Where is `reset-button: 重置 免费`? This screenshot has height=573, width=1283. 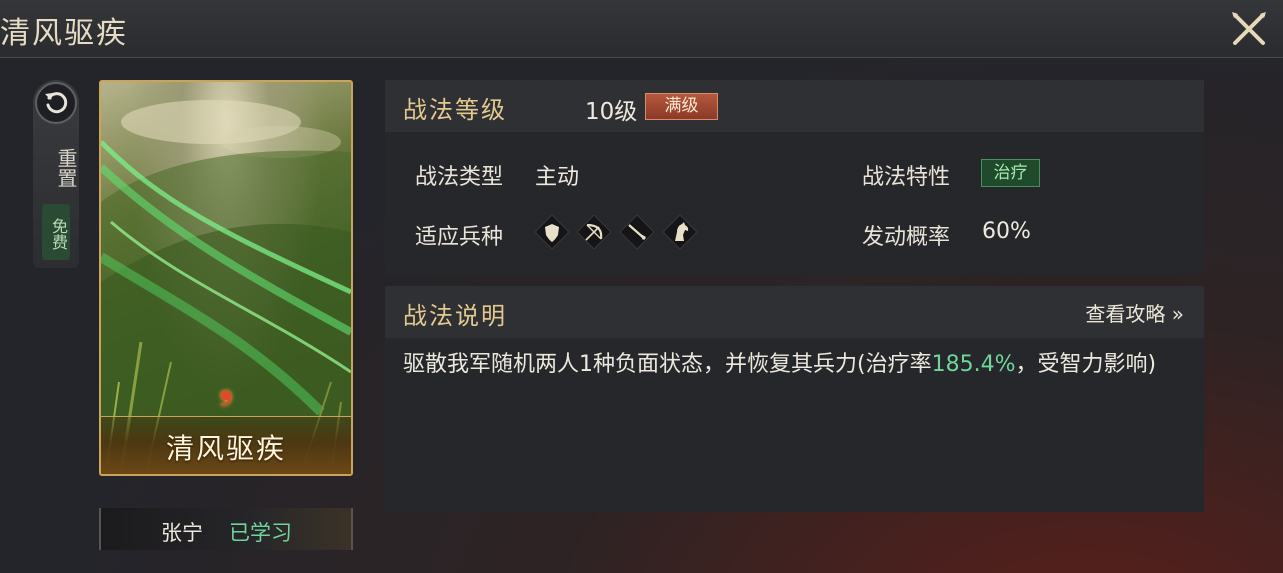 reset-button: 重置 免费 is located at coordinates (56, 174).